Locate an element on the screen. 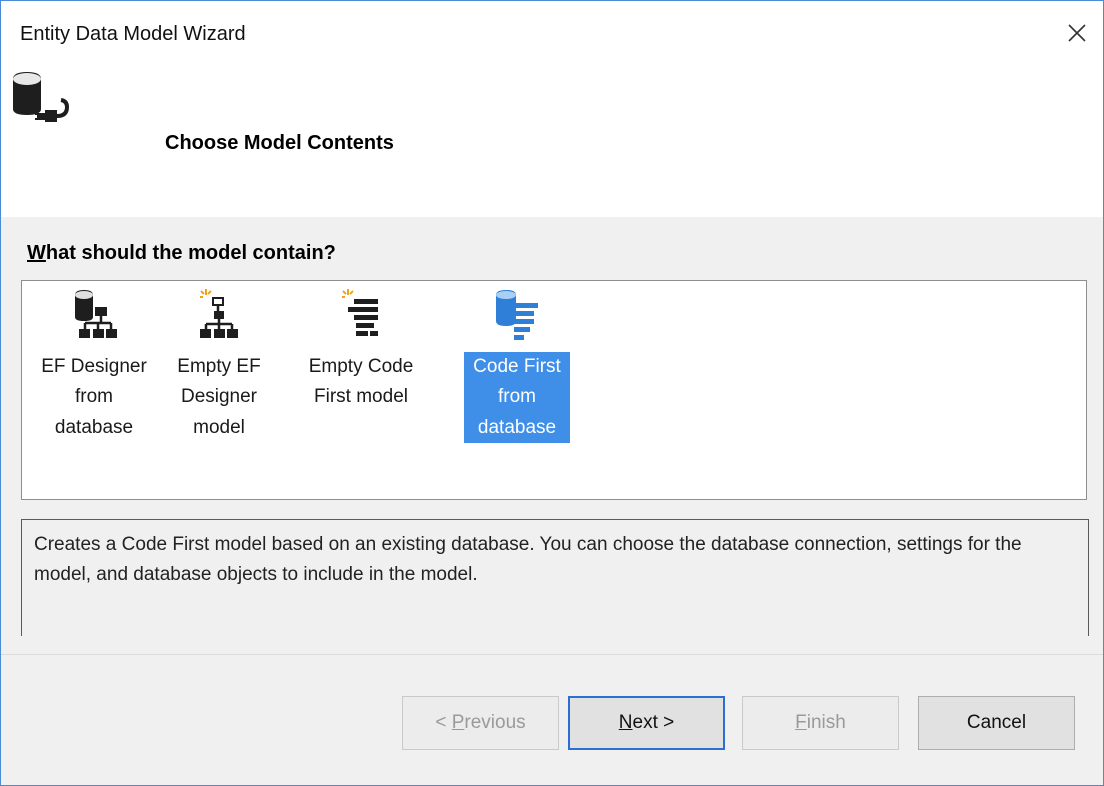 The image size is (1104, 786). option-label: Empty Code First model is located at coordinates (361, 382).